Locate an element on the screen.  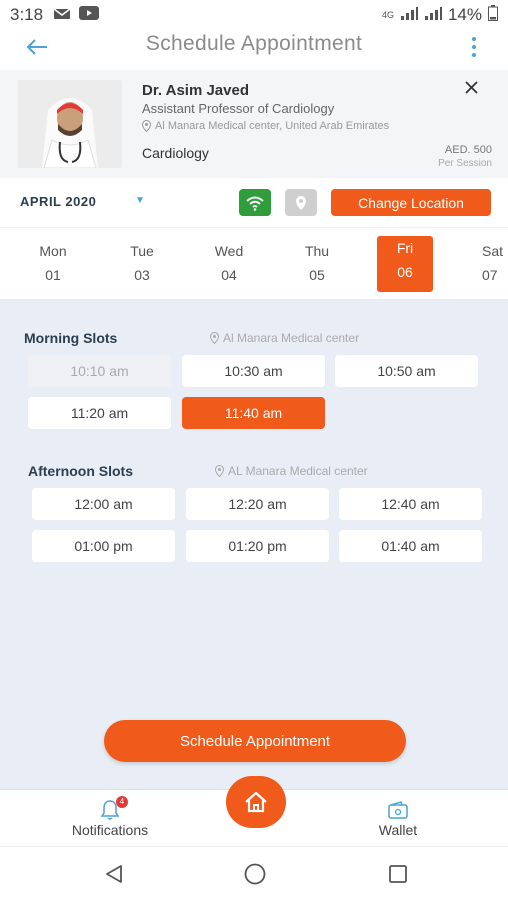
system-navigation-bar is located at coordinates (254, 873).